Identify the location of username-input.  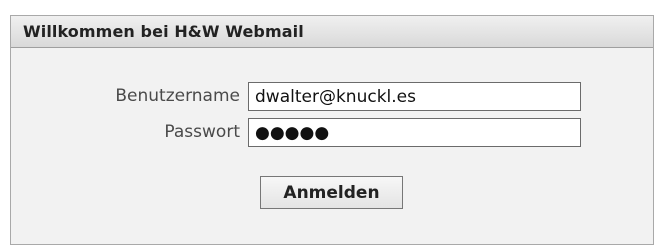
(414, 96).